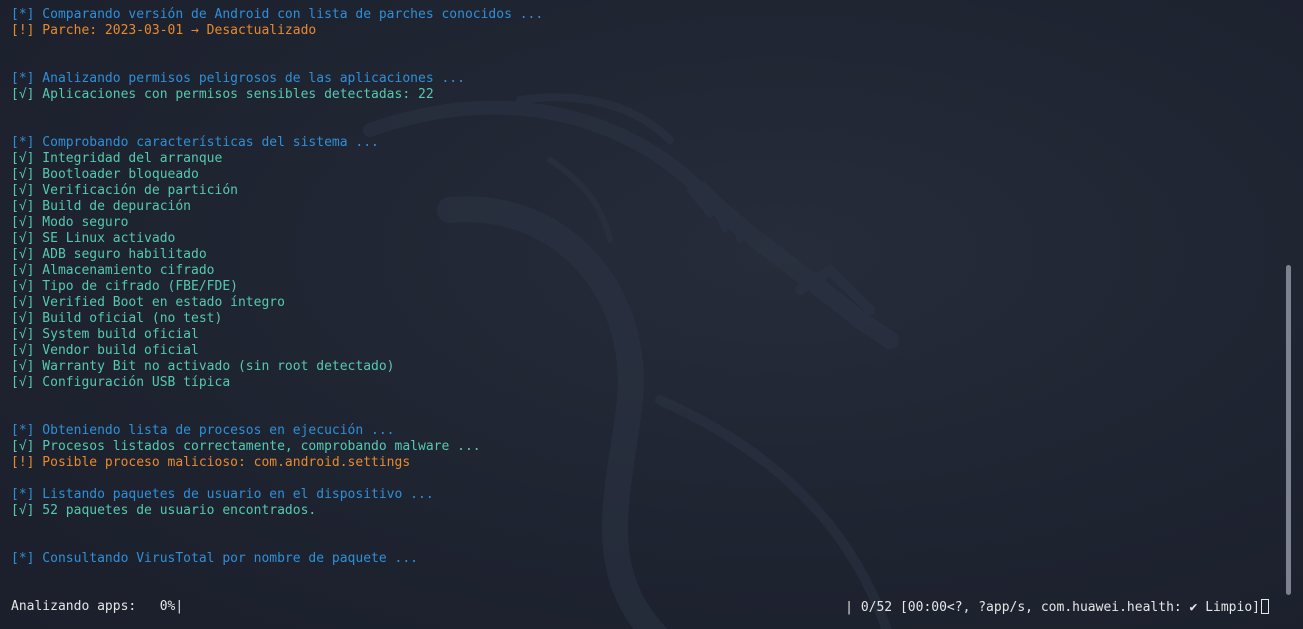 This screenshot has width=1303, height=629. I want to click on terminal-line-ok: [√] Tipo de cifrado (FBE/FDE), so click(124, 286).